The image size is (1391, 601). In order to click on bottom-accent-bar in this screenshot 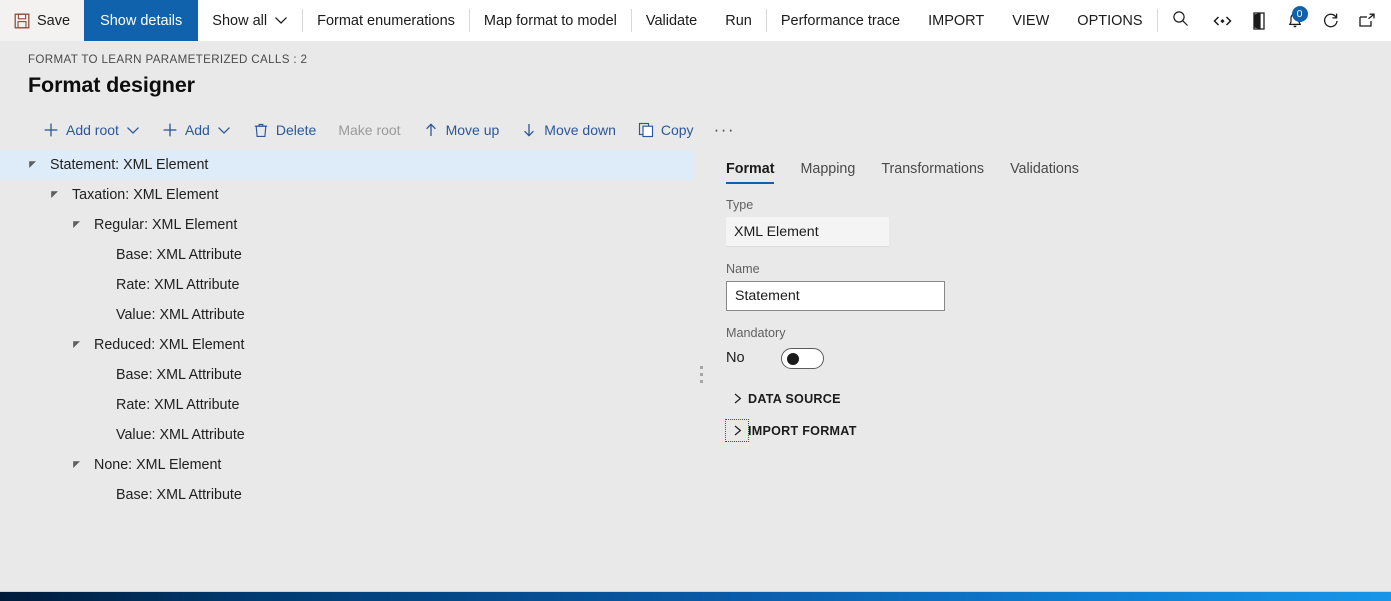, I will do `click(695, 596)`.